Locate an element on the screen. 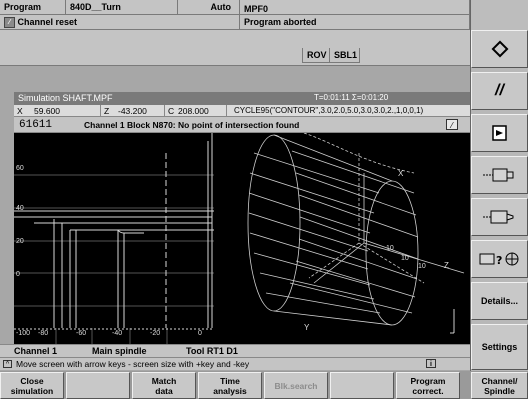 This screenshot has height=399, width=528. axis-x-label: X is located at coordinates (401, 173).